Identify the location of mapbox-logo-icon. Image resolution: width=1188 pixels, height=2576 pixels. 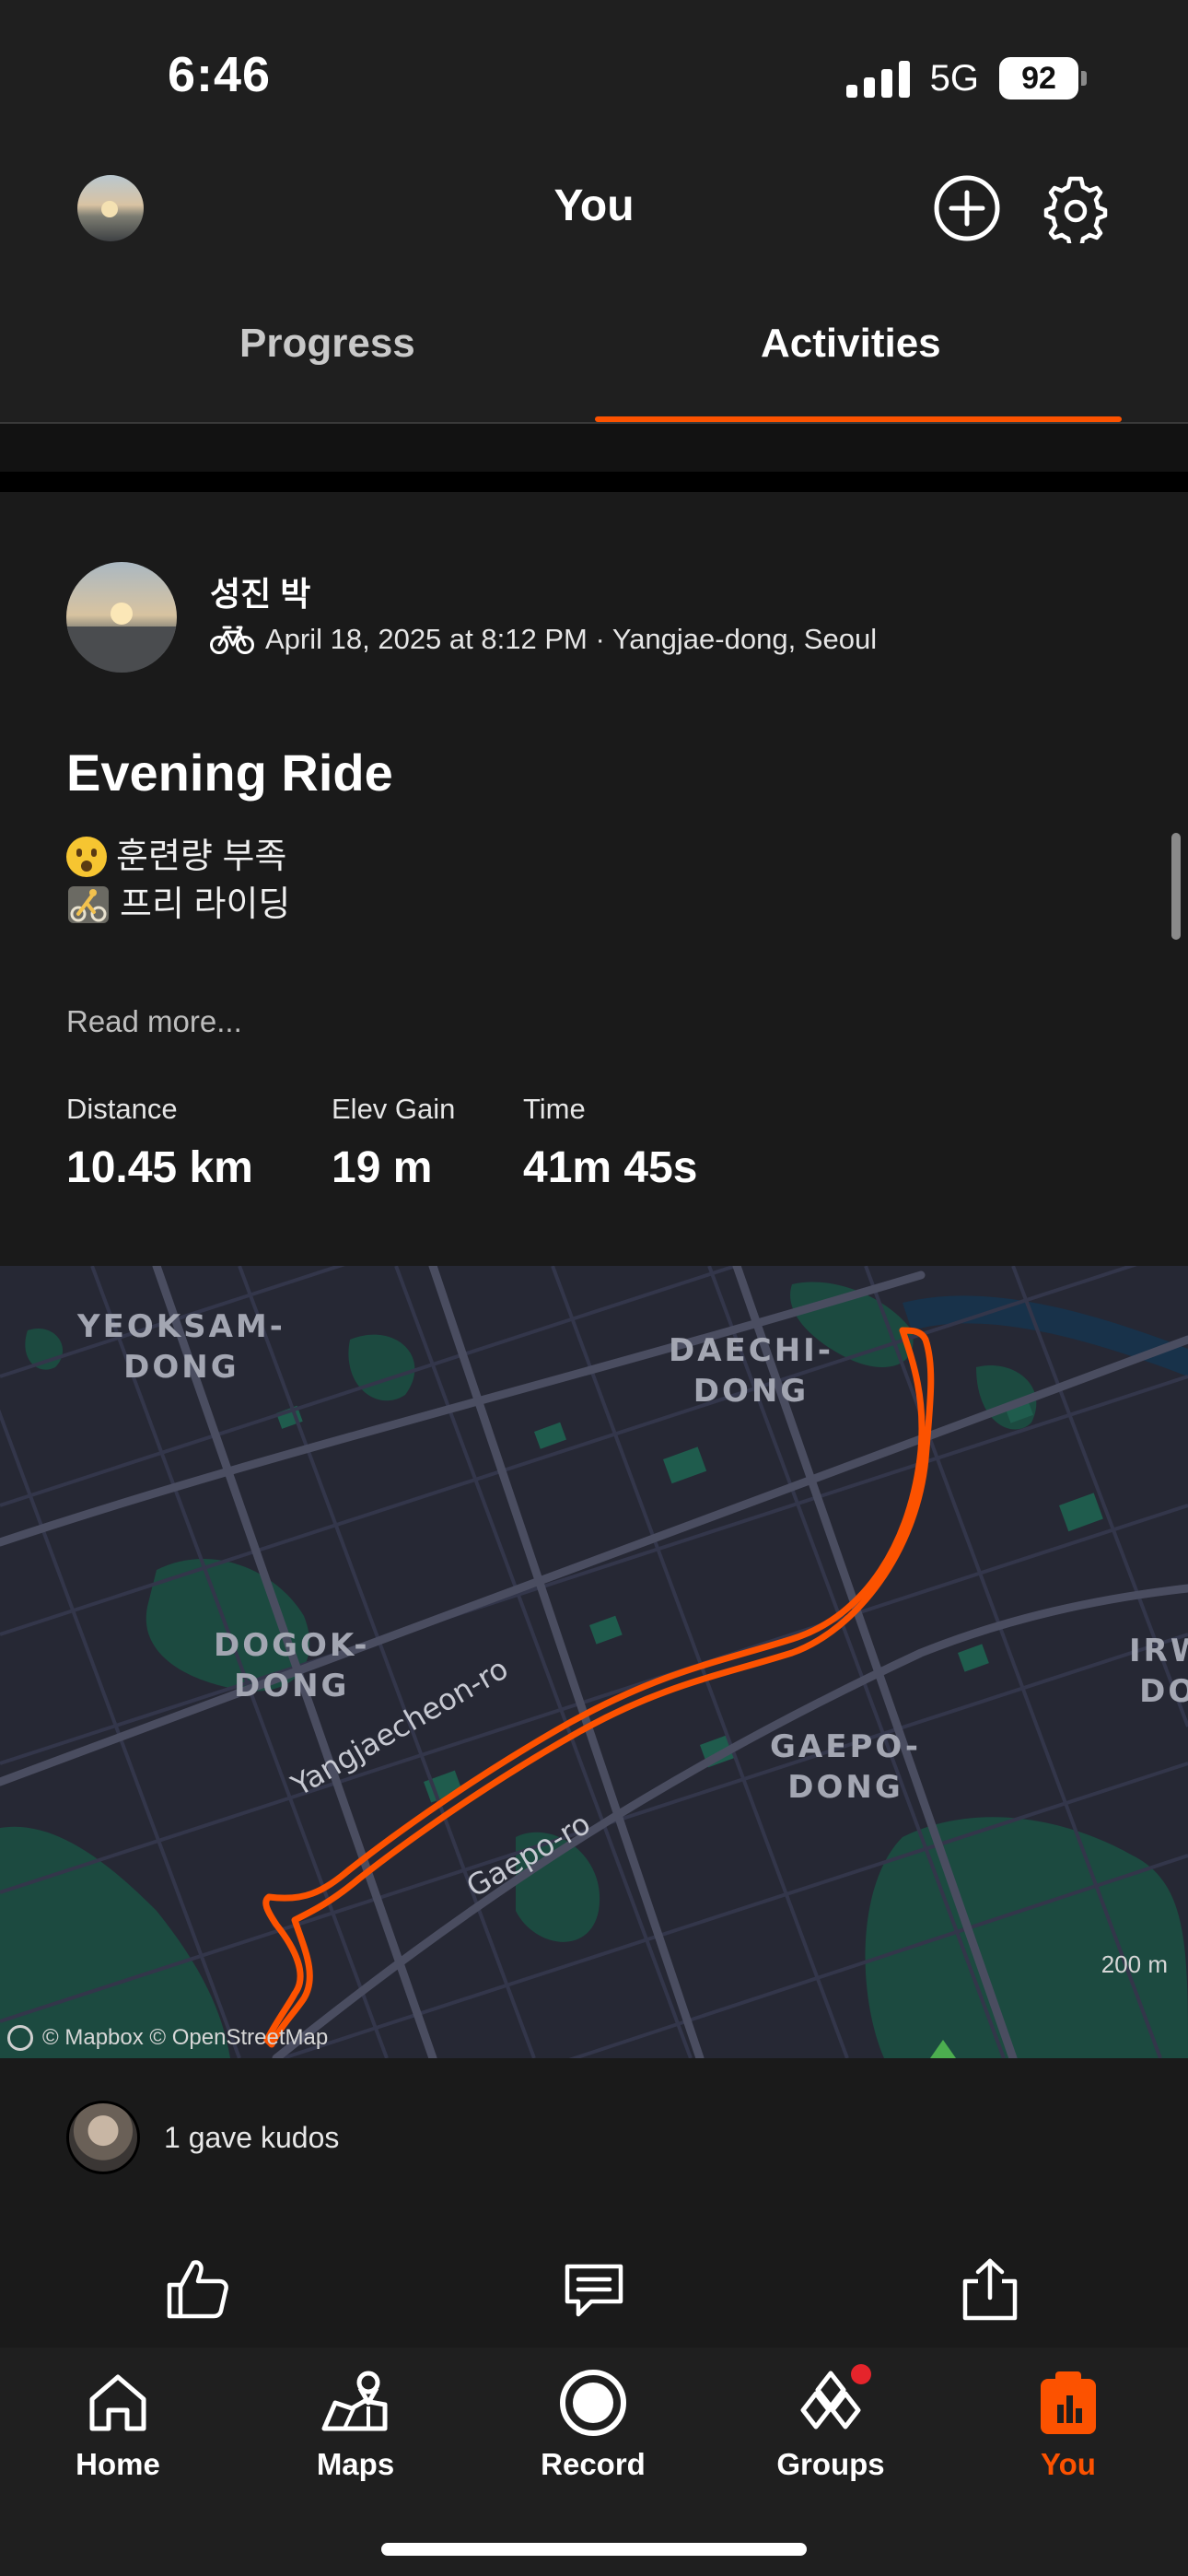
(20, 2038).